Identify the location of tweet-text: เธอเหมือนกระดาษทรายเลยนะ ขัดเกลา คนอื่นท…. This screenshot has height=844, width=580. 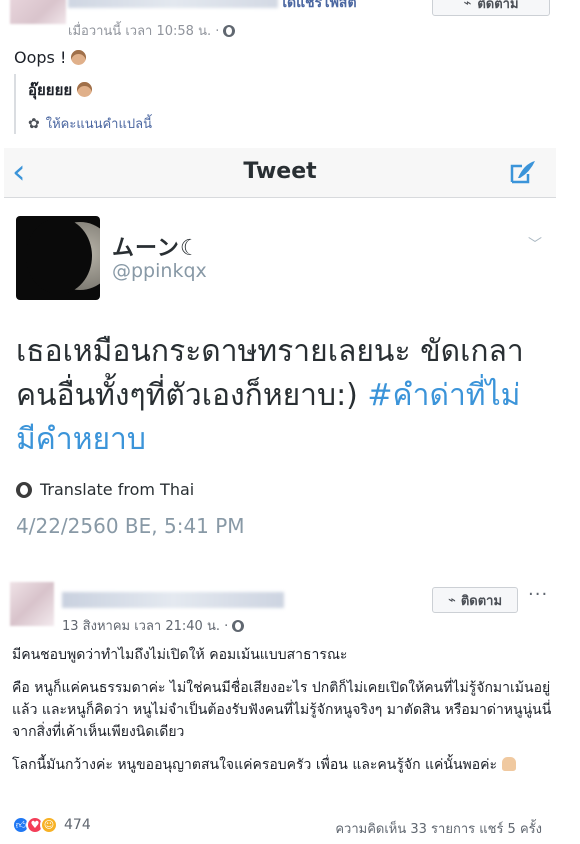
(280, 396).